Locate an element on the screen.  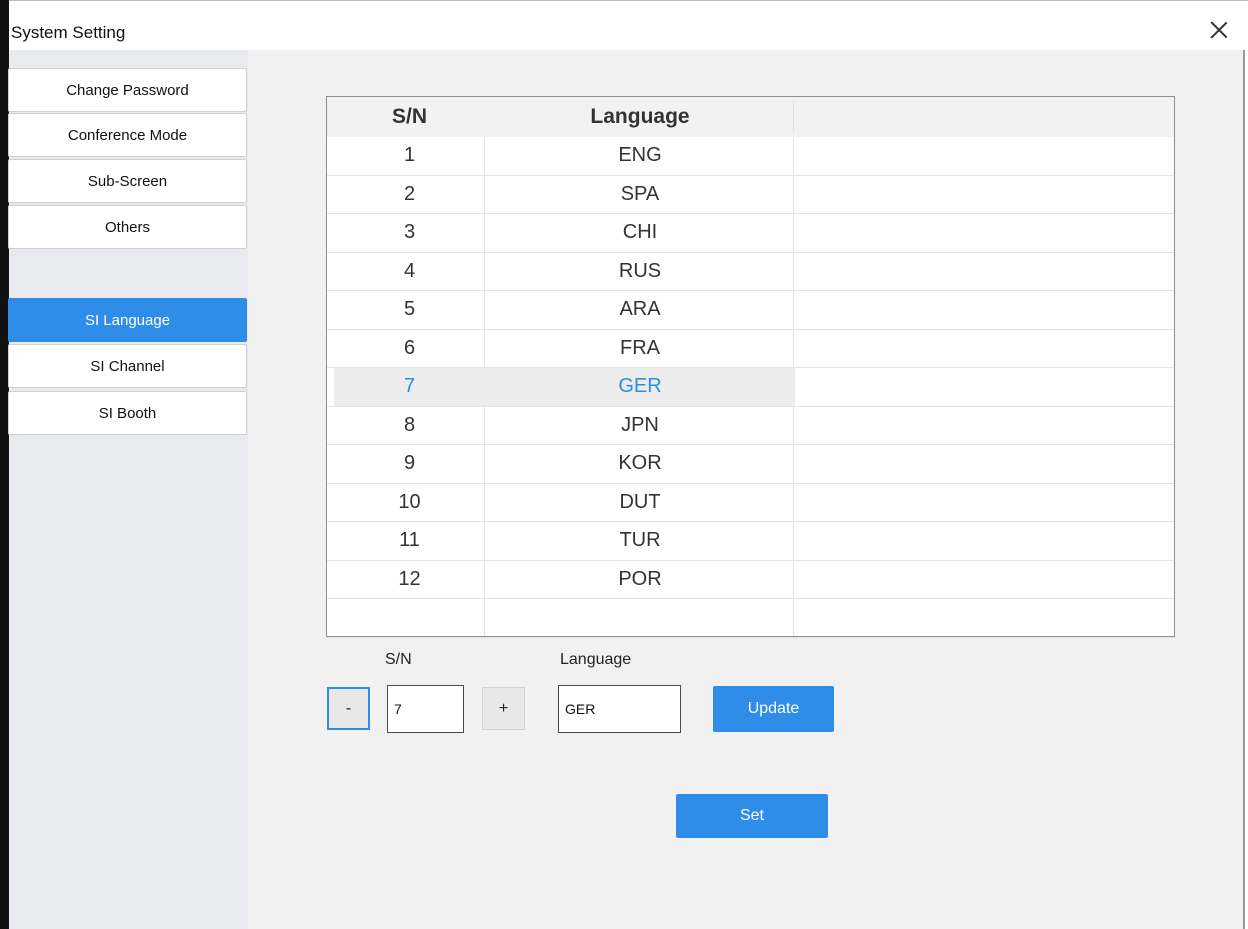
sidebar-item-label: Conference Mode is located at coordinates (127, 135).